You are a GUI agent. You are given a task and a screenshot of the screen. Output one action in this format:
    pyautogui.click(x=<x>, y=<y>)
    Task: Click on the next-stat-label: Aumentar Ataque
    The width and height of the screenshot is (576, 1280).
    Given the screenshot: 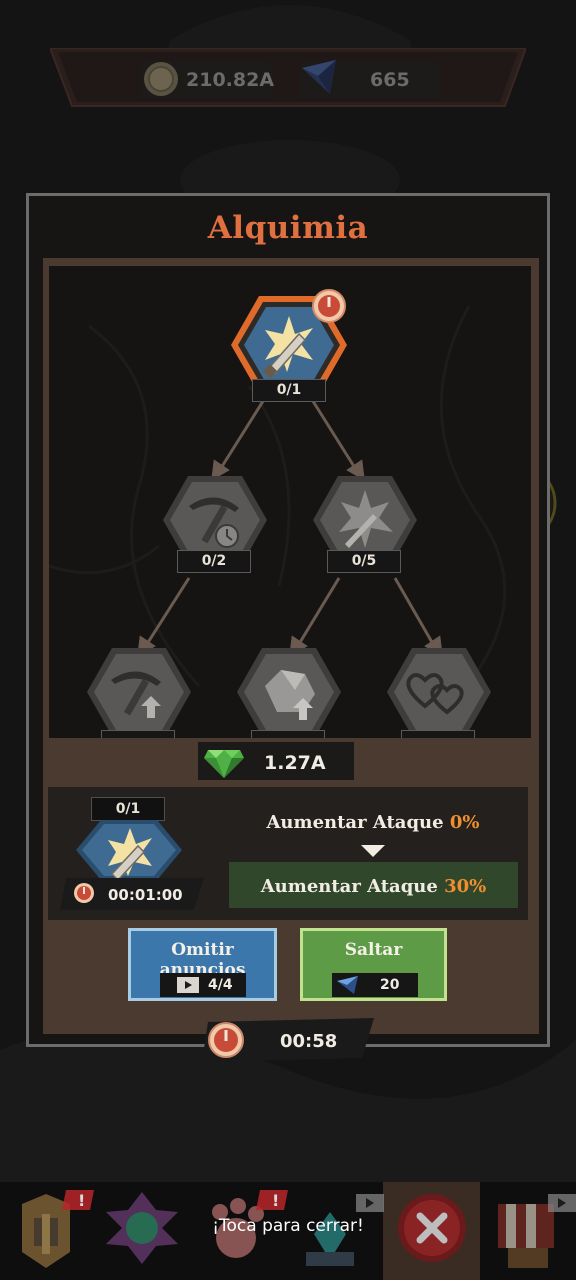 What is the action you would take?
    pyautogui.click(x=349, y=886)
    